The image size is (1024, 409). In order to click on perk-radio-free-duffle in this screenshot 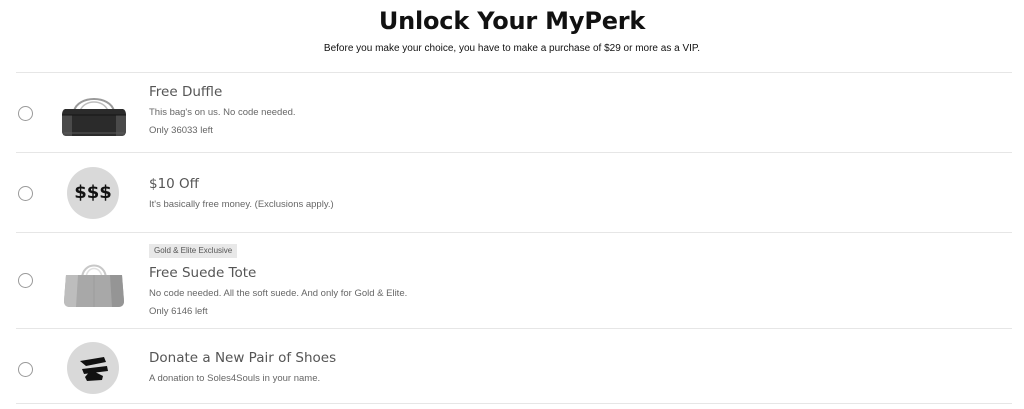, I will do `click(25, 113)`.